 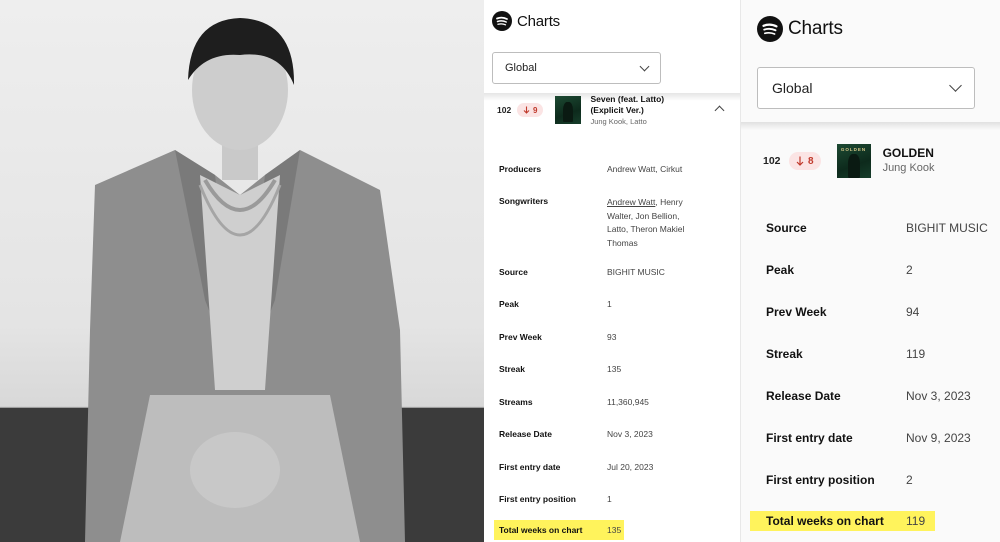 What do you see at coordinates (839, 270) in the screenshot?
I see `detail-row-peak: Peak 2` at bounding box center [839, 270].